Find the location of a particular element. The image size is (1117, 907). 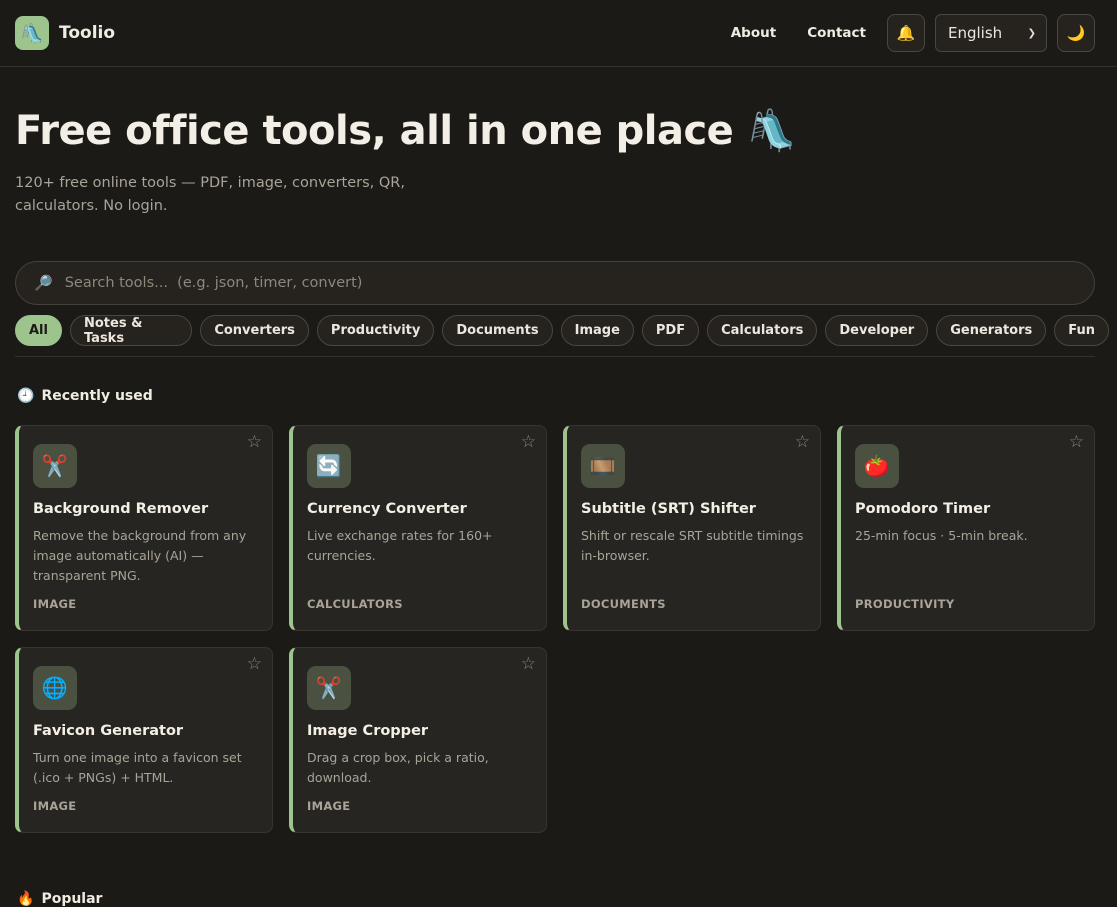

theme-toggle-button: 🌙 is located at coordinates (1076, 33).